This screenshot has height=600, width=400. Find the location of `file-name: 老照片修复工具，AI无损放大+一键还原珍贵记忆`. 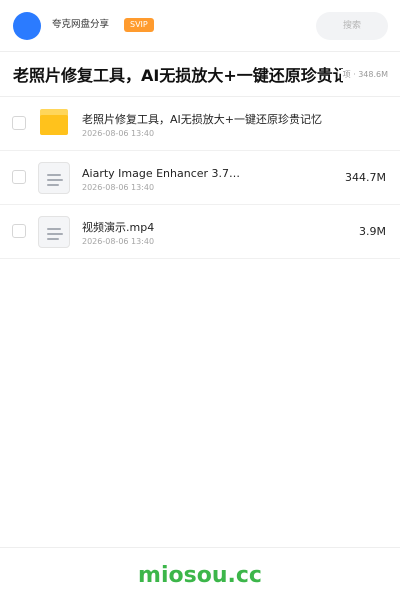

file-name: 老照片修复工具，AI无损放大+一键还原珍贵记忆 is located at coordinates (202, 120).